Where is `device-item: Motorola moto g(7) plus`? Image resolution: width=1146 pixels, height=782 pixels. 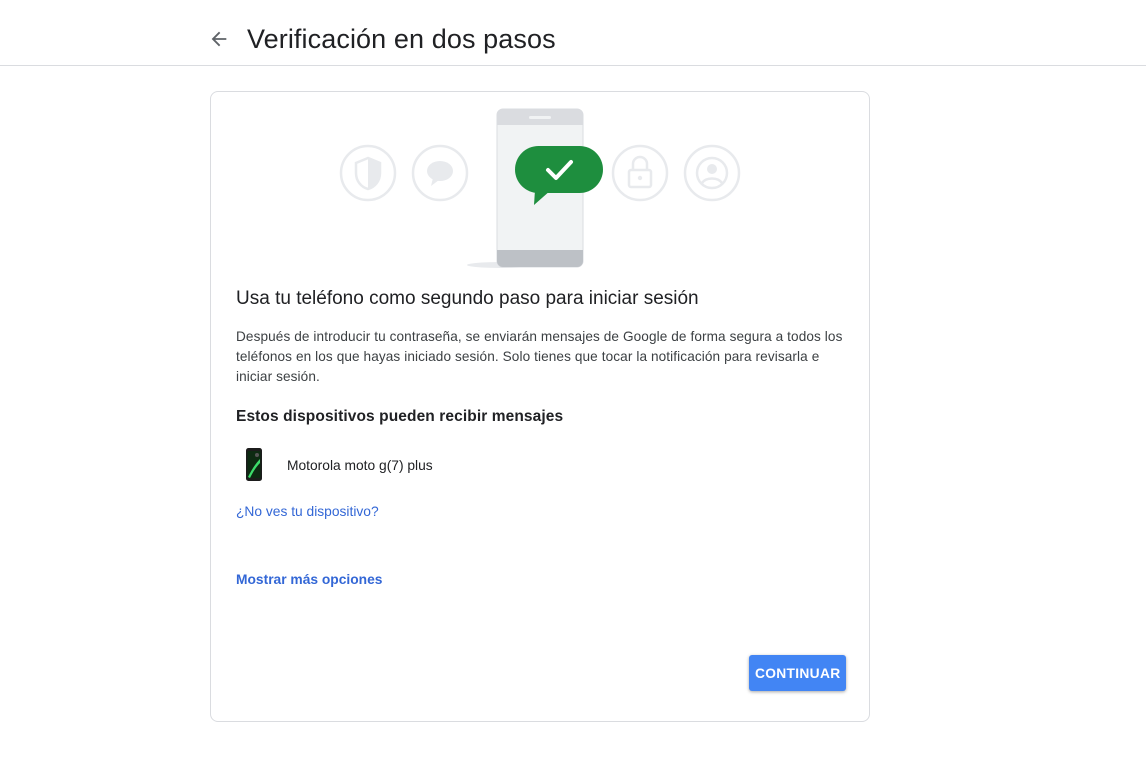 device-item: Motorola moto g(7) plus is located at coordinates (334, 465).